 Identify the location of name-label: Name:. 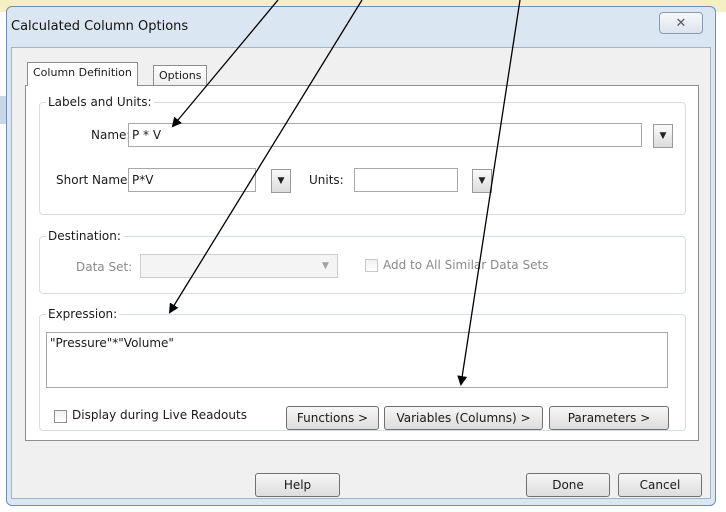
(111, 135).